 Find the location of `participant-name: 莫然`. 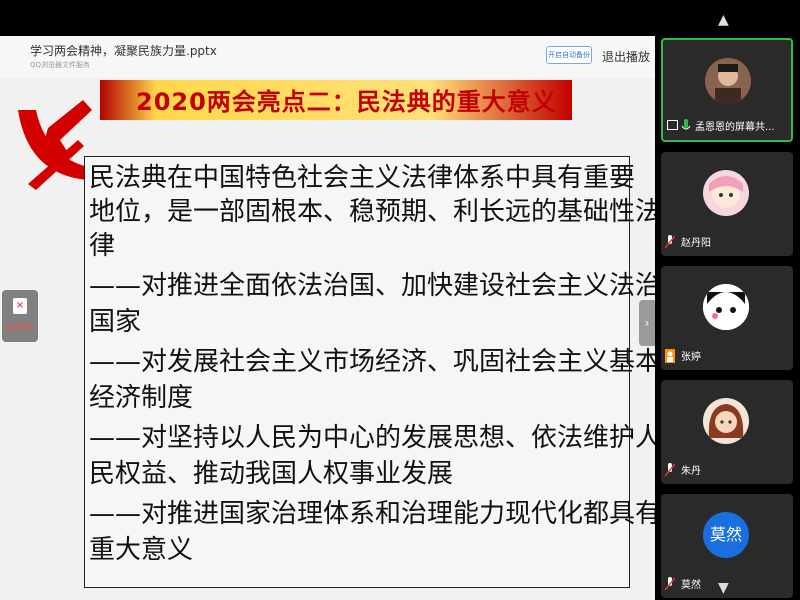

participant-name: 莫然 is located at coordinates (691, 585).